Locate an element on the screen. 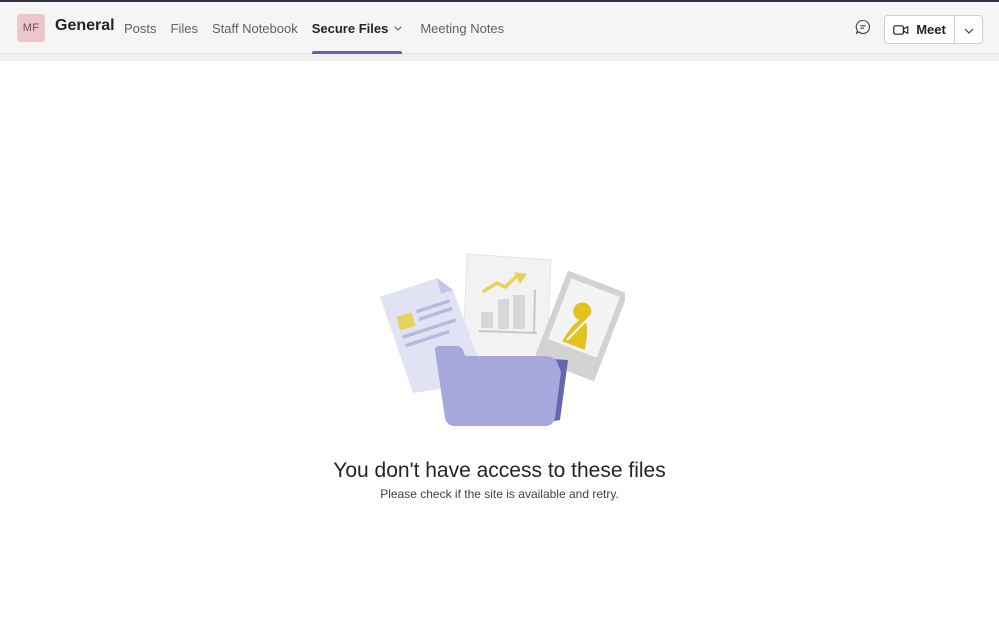 Image resolution: width=999 pixels, height=637 pixels. tab-files: Files is located at coordinates (184, 28).